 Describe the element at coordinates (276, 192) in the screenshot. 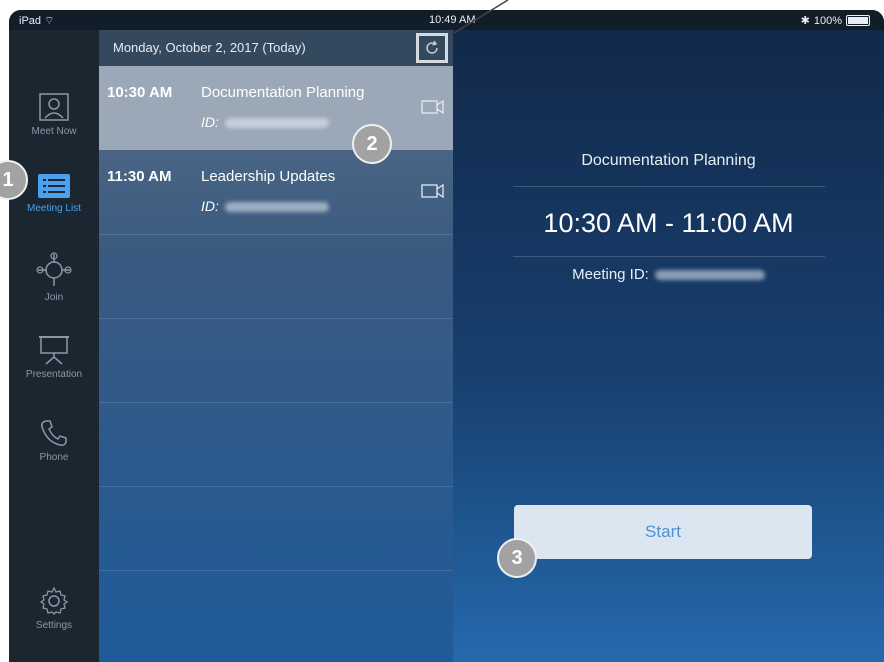

I see `meeting-row: 11:30 AM Leadership Updates ID:` at that location.